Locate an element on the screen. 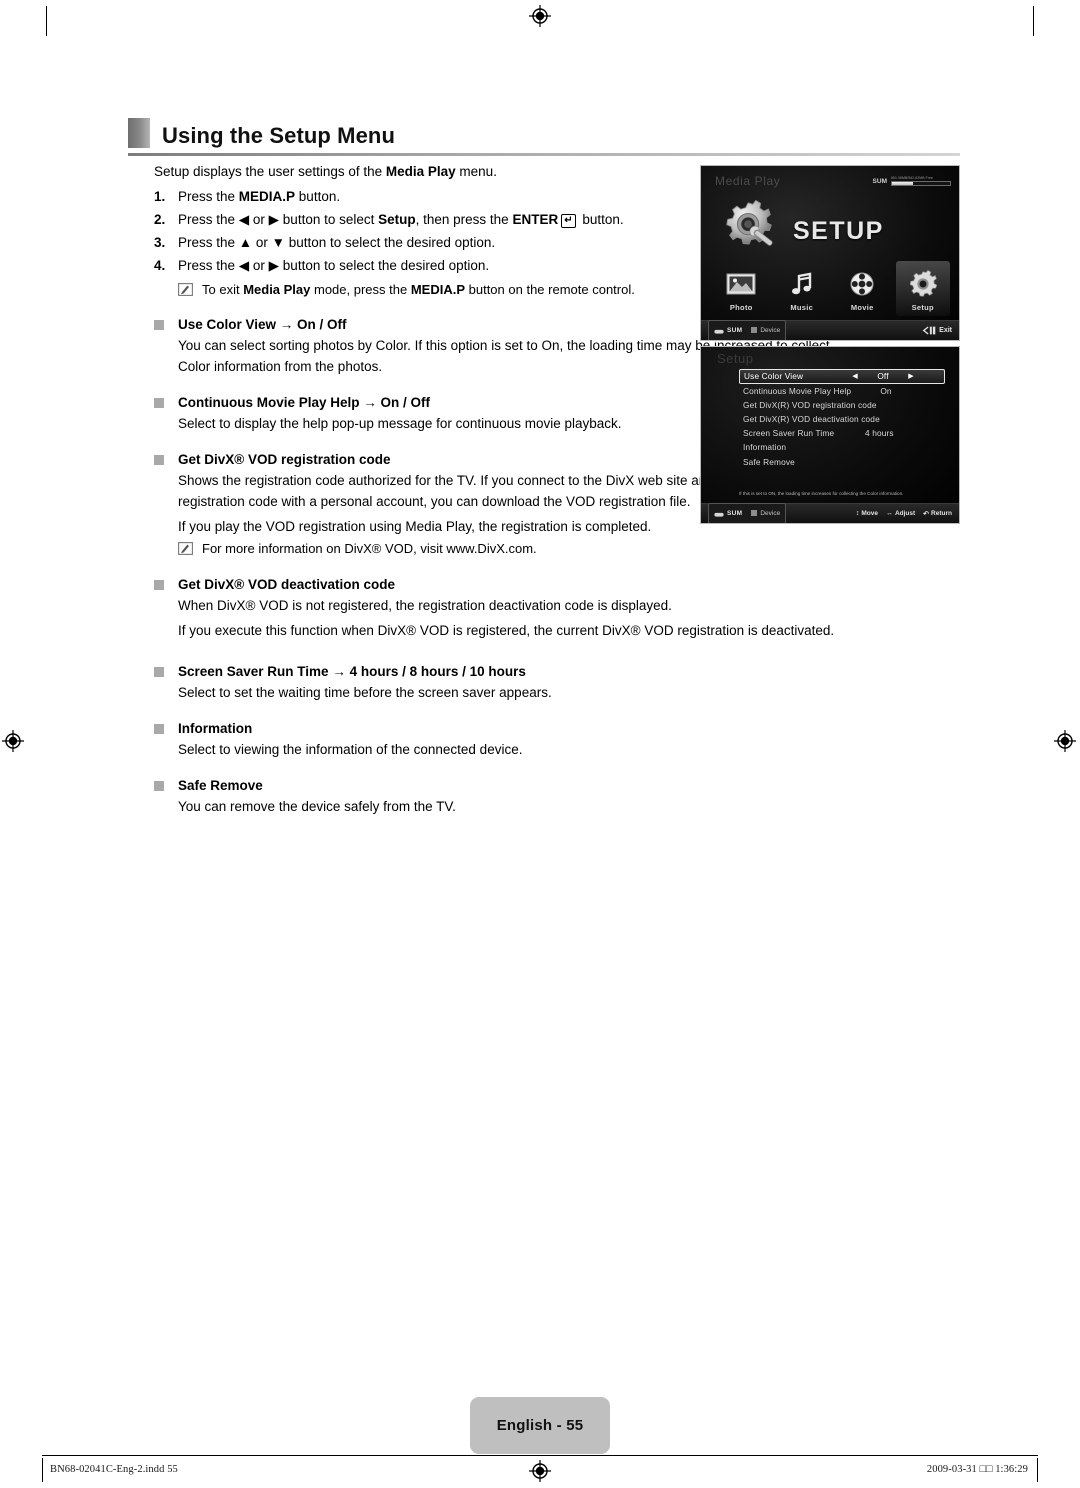  left-right-arrow-icon: ↔ is located at coordinates (889, 513).